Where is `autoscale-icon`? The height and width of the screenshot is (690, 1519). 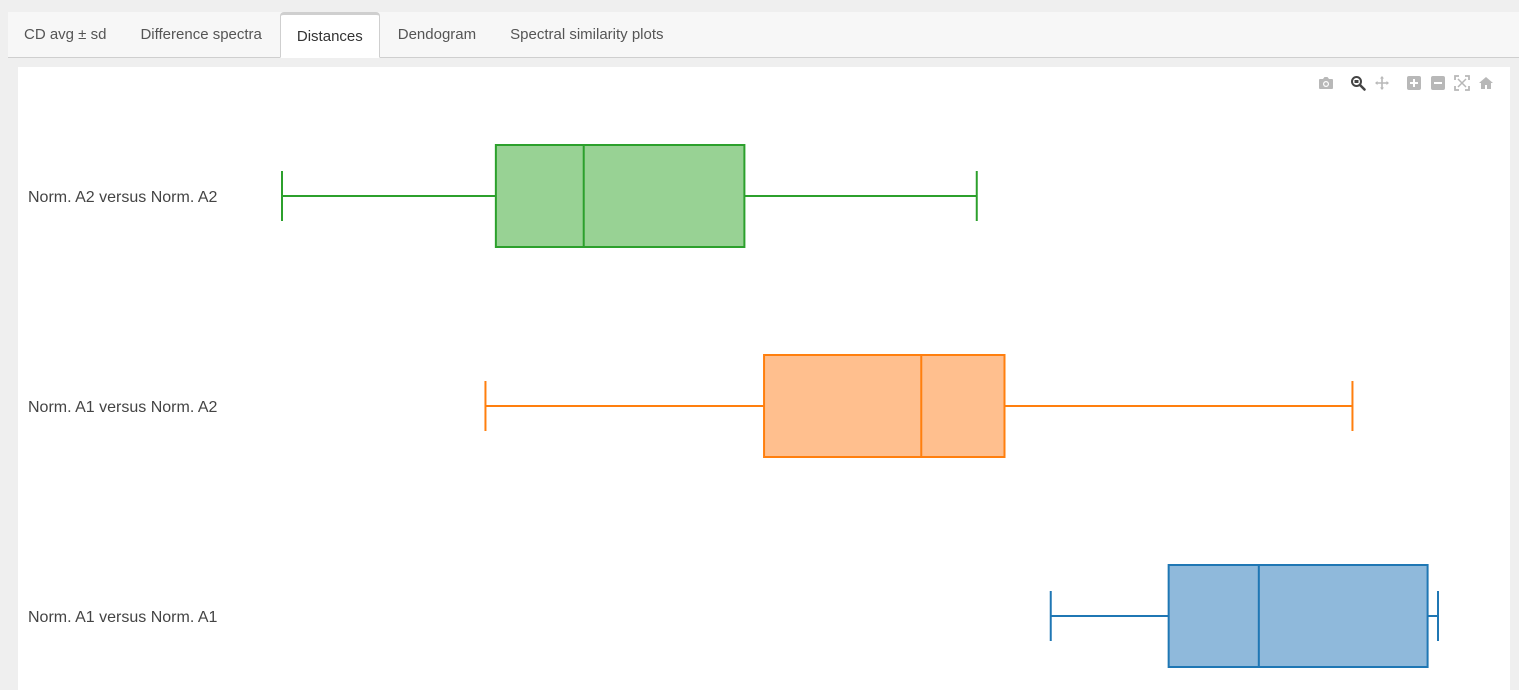 autoscale-icon is located at coordinates (1462, 83).